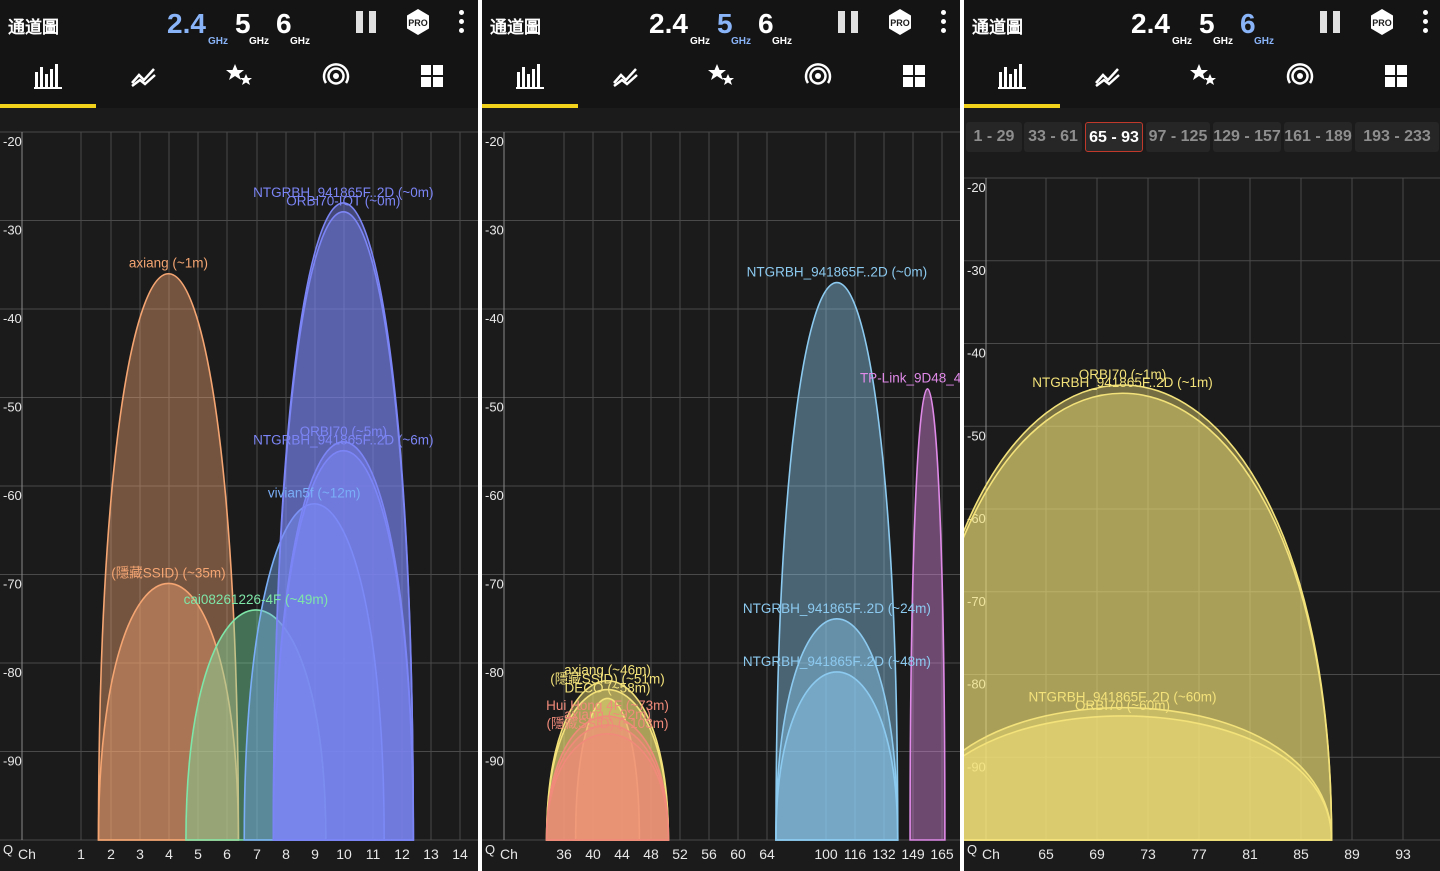 The image size is (1440, 871). I want to click on signal-arches, so click(1148, 612).